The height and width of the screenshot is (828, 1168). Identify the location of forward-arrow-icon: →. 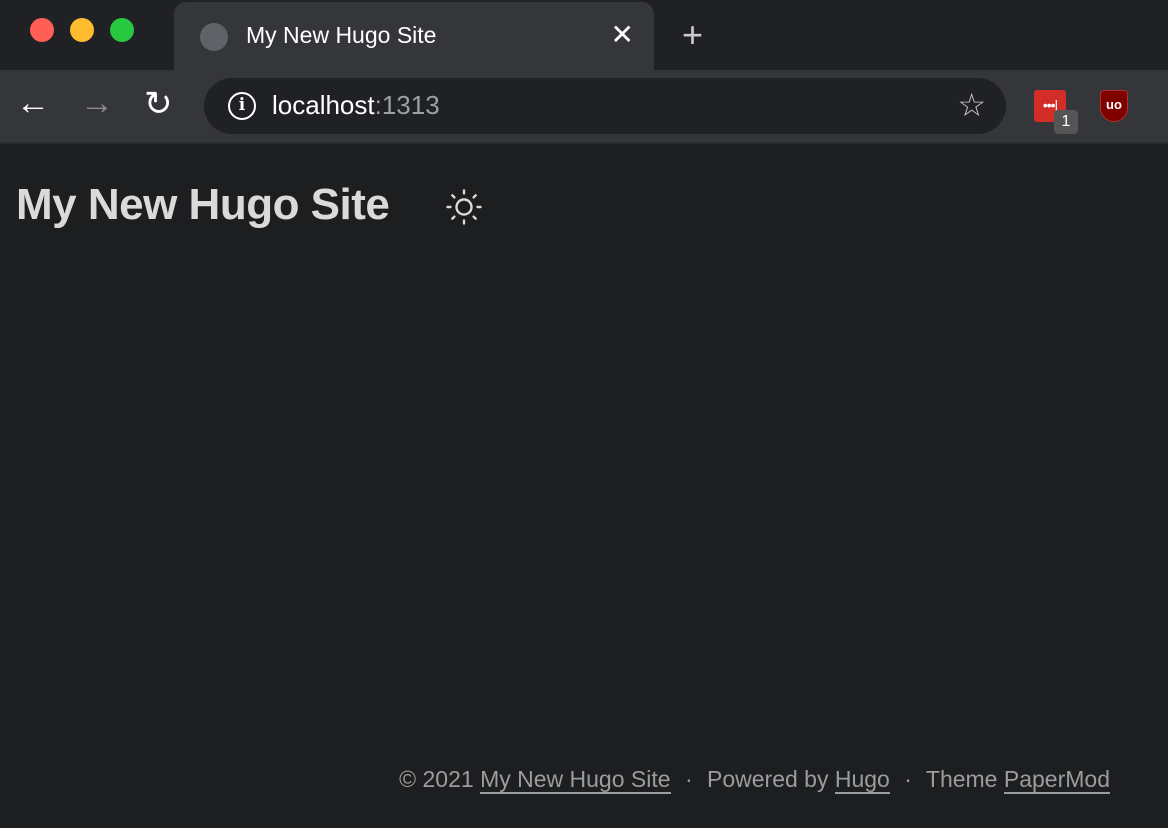
(97, 103).